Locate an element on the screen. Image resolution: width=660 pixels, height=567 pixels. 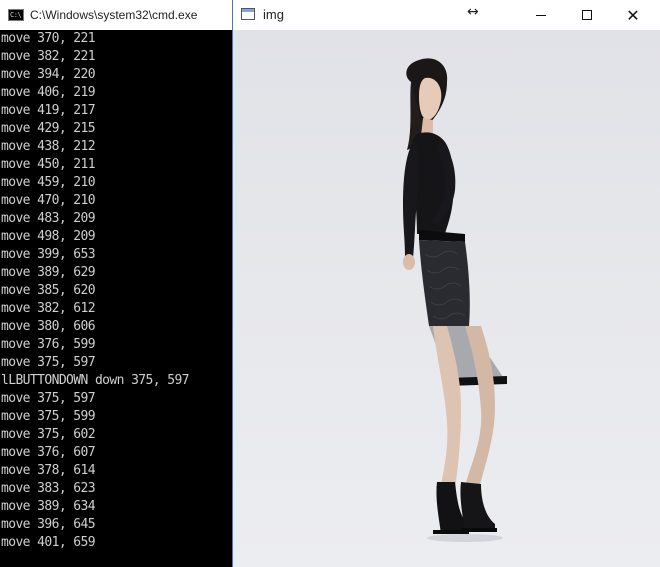
console-line: move 378, 614 is located at coordinates (48, 470).